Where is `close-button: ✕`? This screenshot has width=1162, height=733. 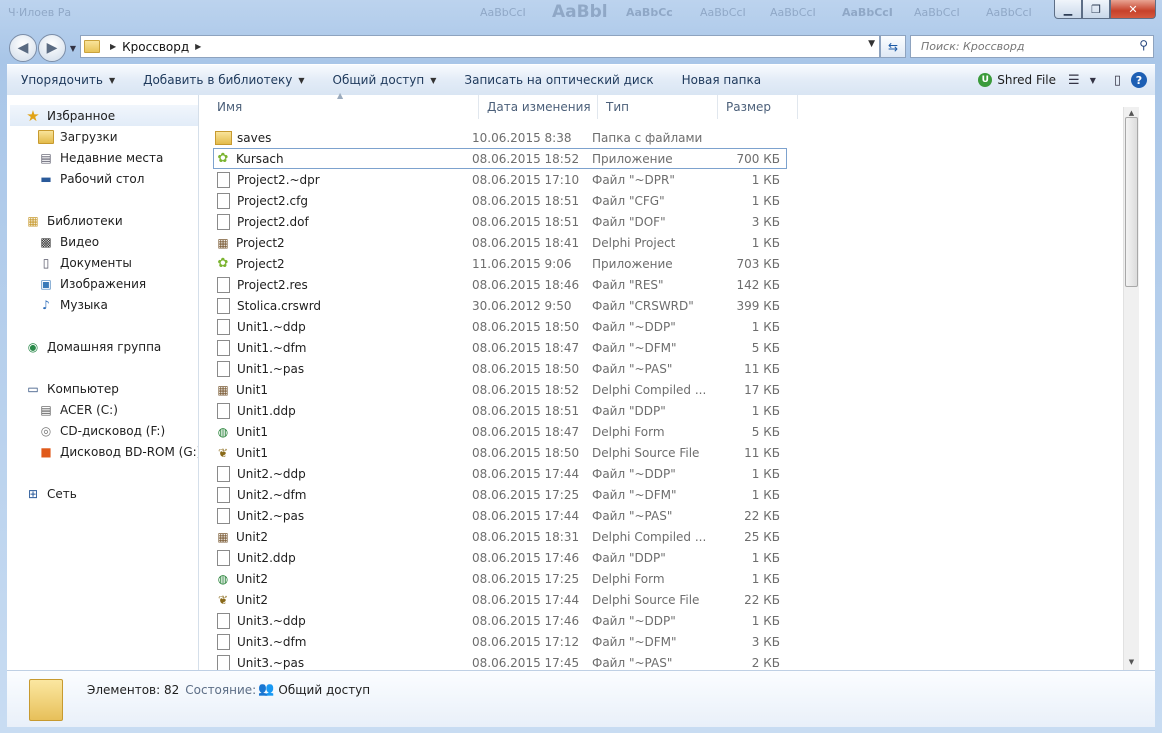
close-button: ✕ is located at coordinates (1133, 9).